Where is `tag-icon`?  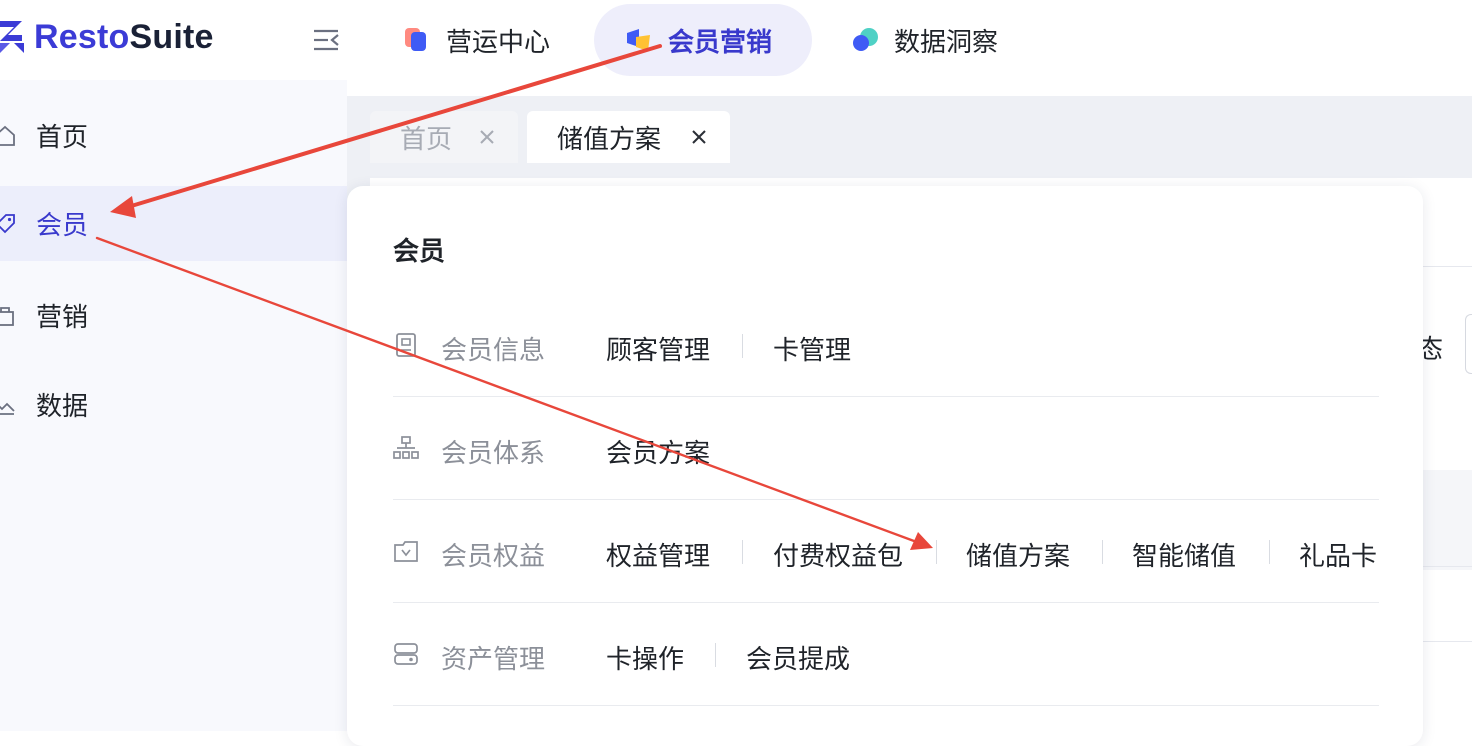
tag-icon is located at coordinates (7, 223).